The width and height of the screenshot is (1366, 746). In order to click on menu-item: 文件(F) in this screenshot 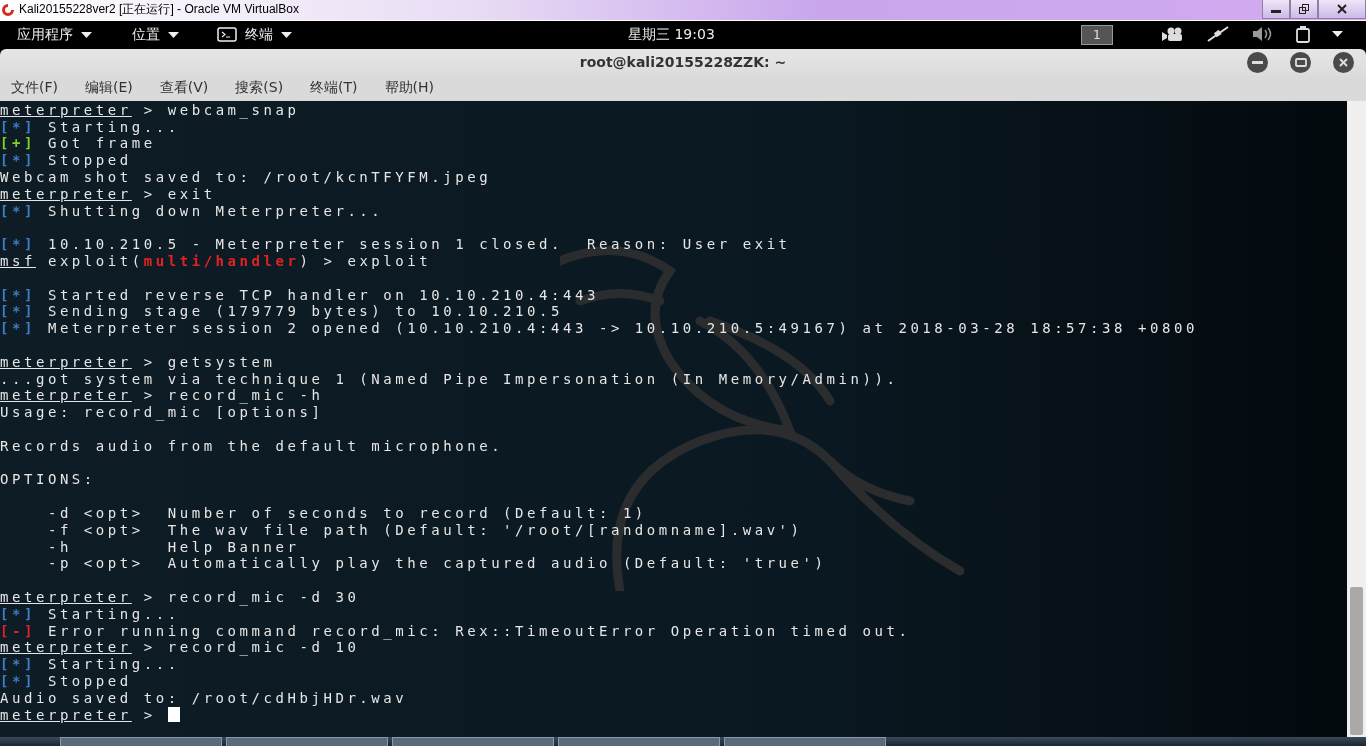, I will do `click(34, 88)`.